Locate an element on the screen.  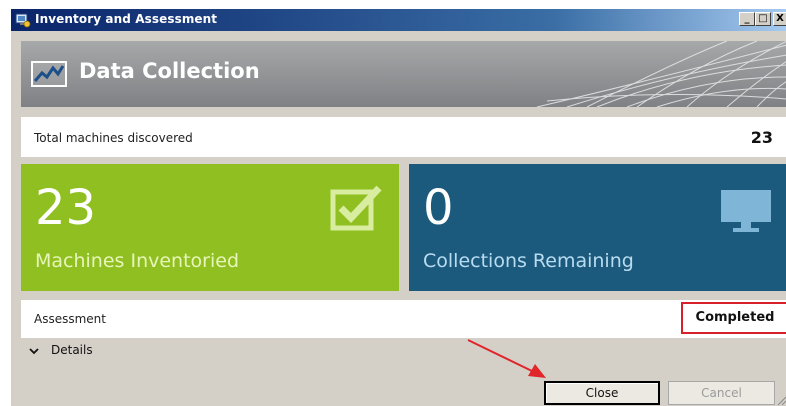
close-button: Close is located at coordinates (602, 393).